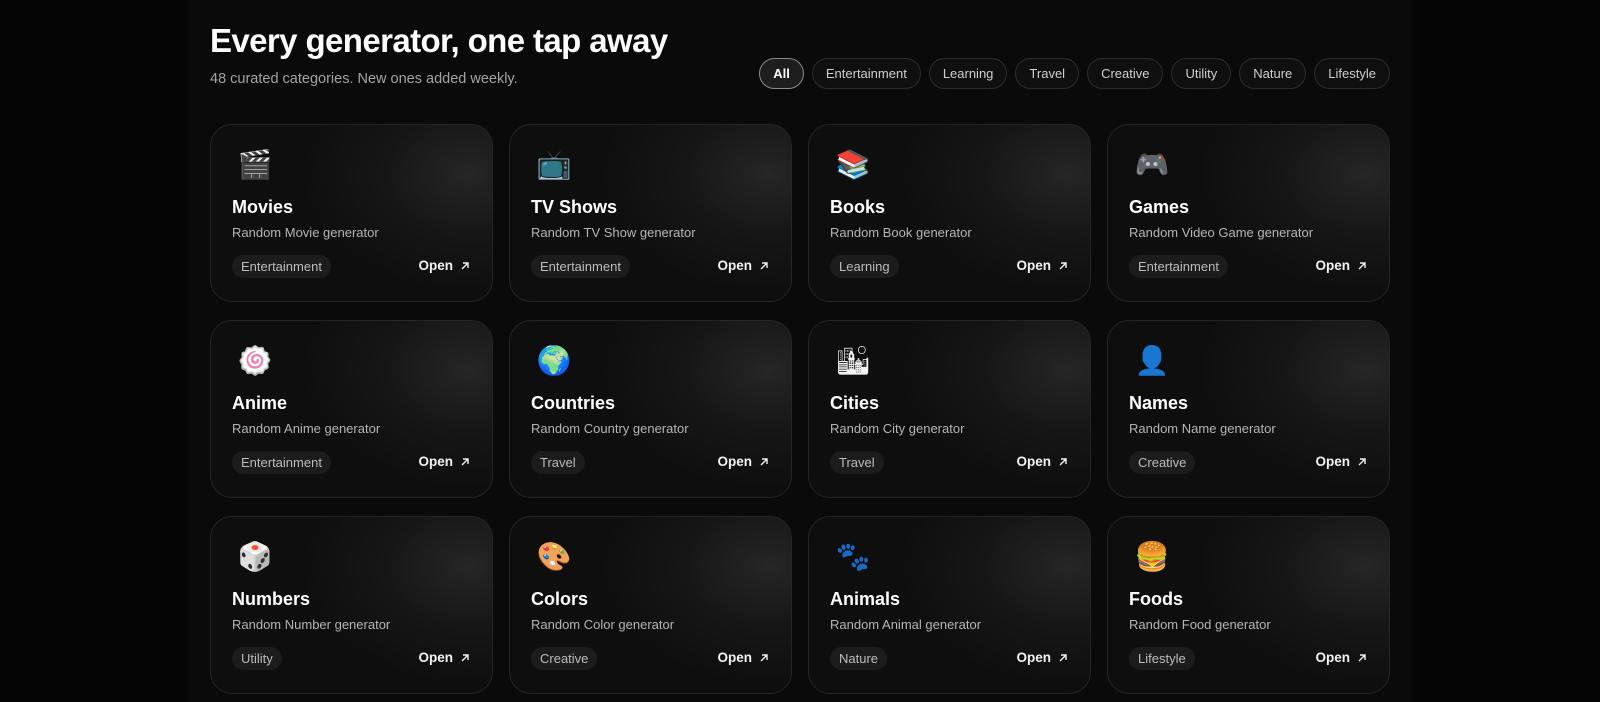 This screenshot has height=702, width=1600. Describe the element at coordinates (1047, 73) in the screenshot. I see `filter-chip-travel: Travel` at that location.